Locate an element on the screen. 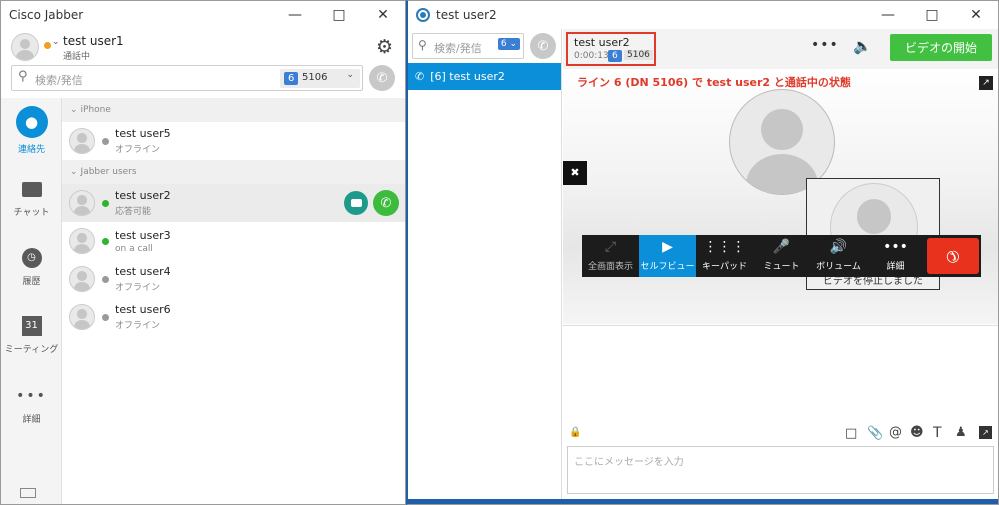  line-selector: 6 5106 ⌄ is located at coordinates (320, 78).